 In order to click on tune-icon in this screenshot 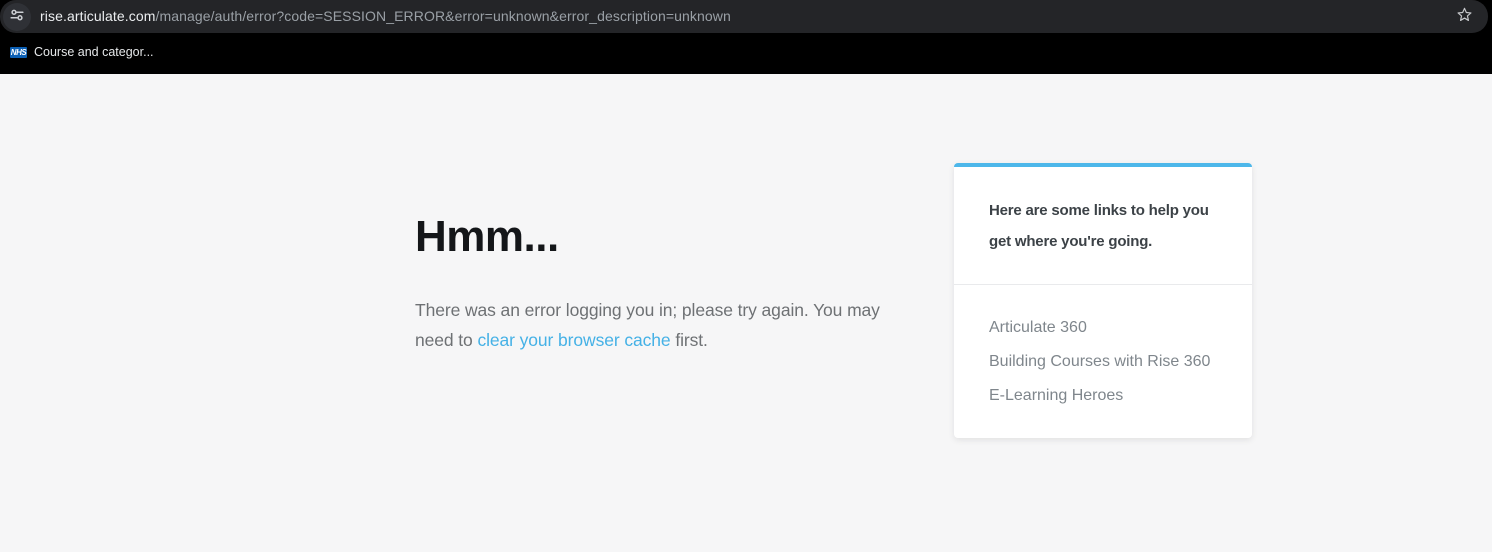, I will do `click(17, 17)`.